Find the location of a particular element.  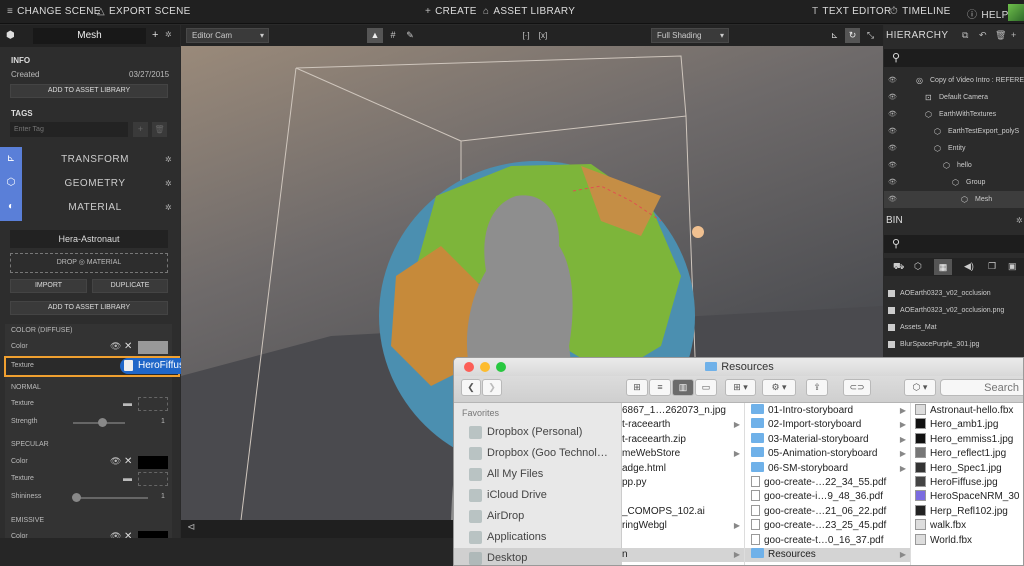

hierarchy-search: ⚲ is located at coordinates (954, 58).